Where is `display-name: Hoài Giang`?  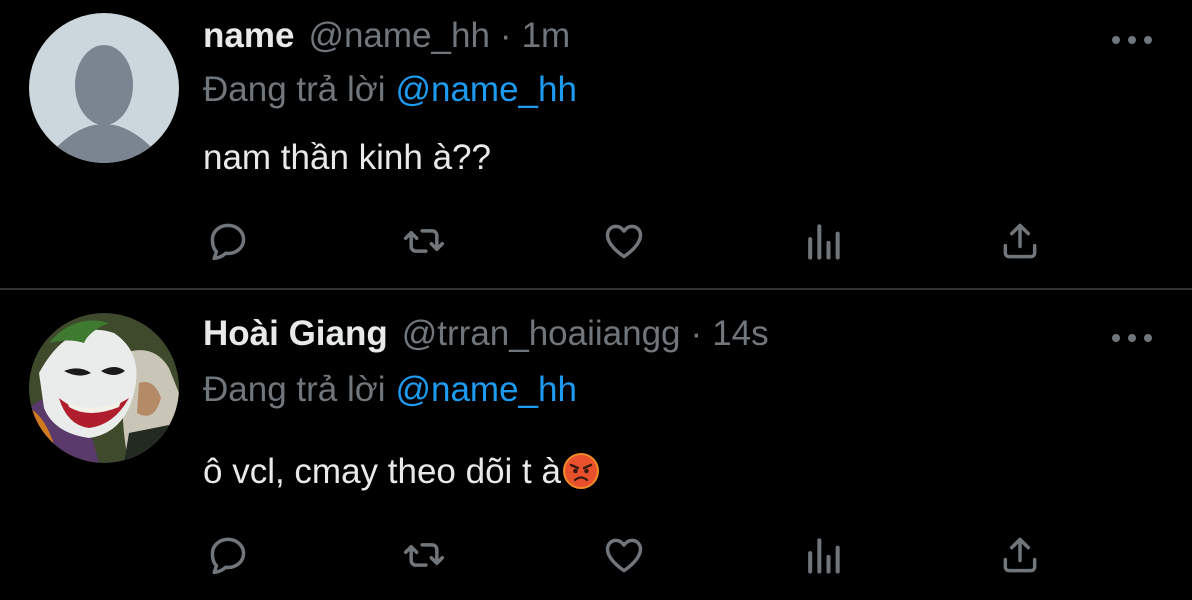 display-name: Hoài Giang is located at coordinates (295, 334).